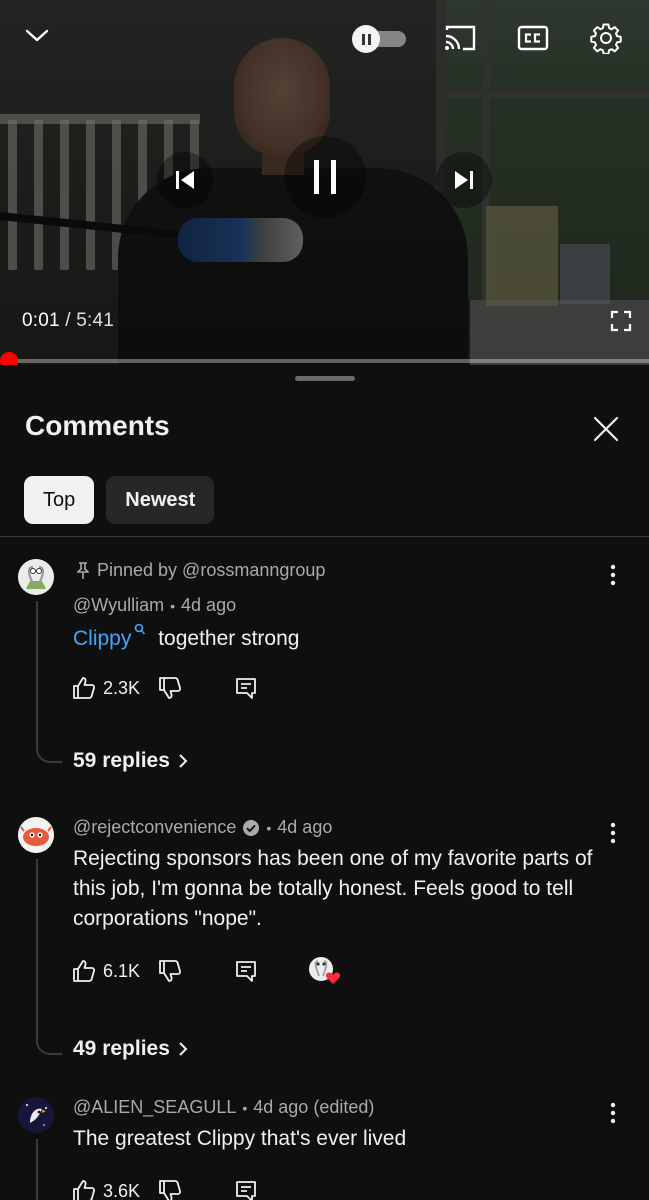 This screenshot has height=1200, width=649. Describe the element at coordinates (9, 358) in the screenshot. I see `scrubber-handle` at that location.